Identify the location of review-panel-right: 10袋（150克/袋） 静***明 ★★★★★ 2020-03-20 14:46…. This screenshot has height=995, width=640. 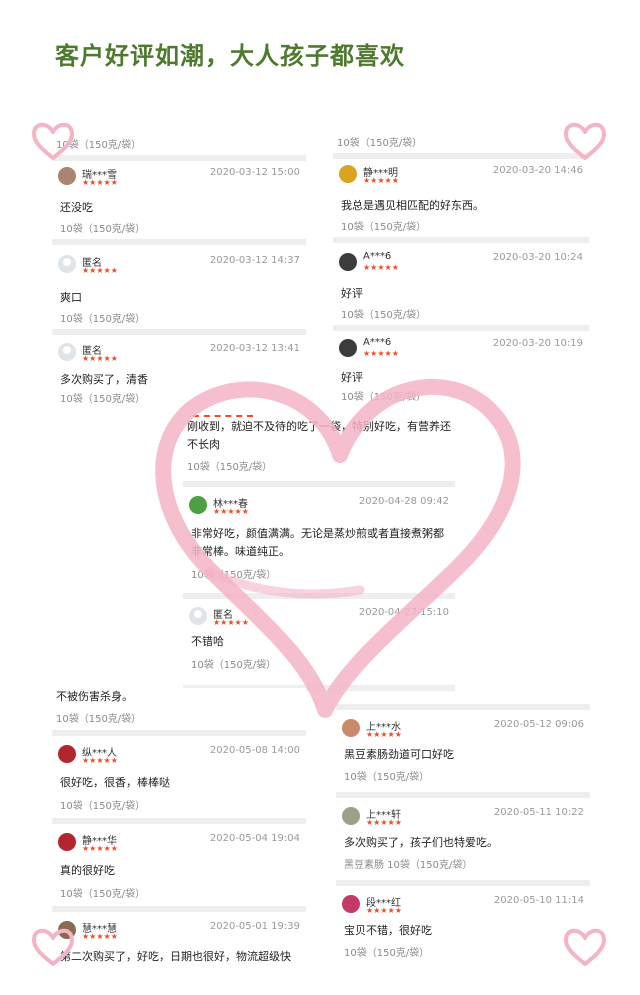
(461, 269).